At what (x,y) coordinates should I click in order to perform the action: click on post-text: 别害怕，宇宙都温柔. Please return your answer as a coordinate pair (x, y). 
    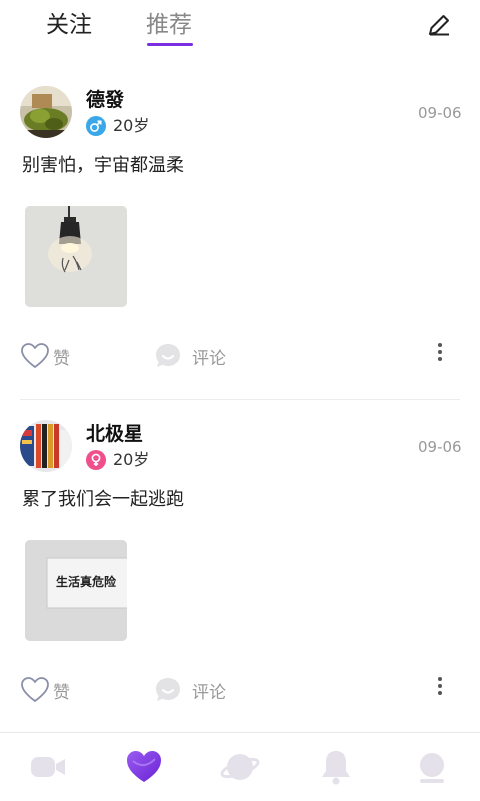
    Looking at the image, I should click on (103, 165).